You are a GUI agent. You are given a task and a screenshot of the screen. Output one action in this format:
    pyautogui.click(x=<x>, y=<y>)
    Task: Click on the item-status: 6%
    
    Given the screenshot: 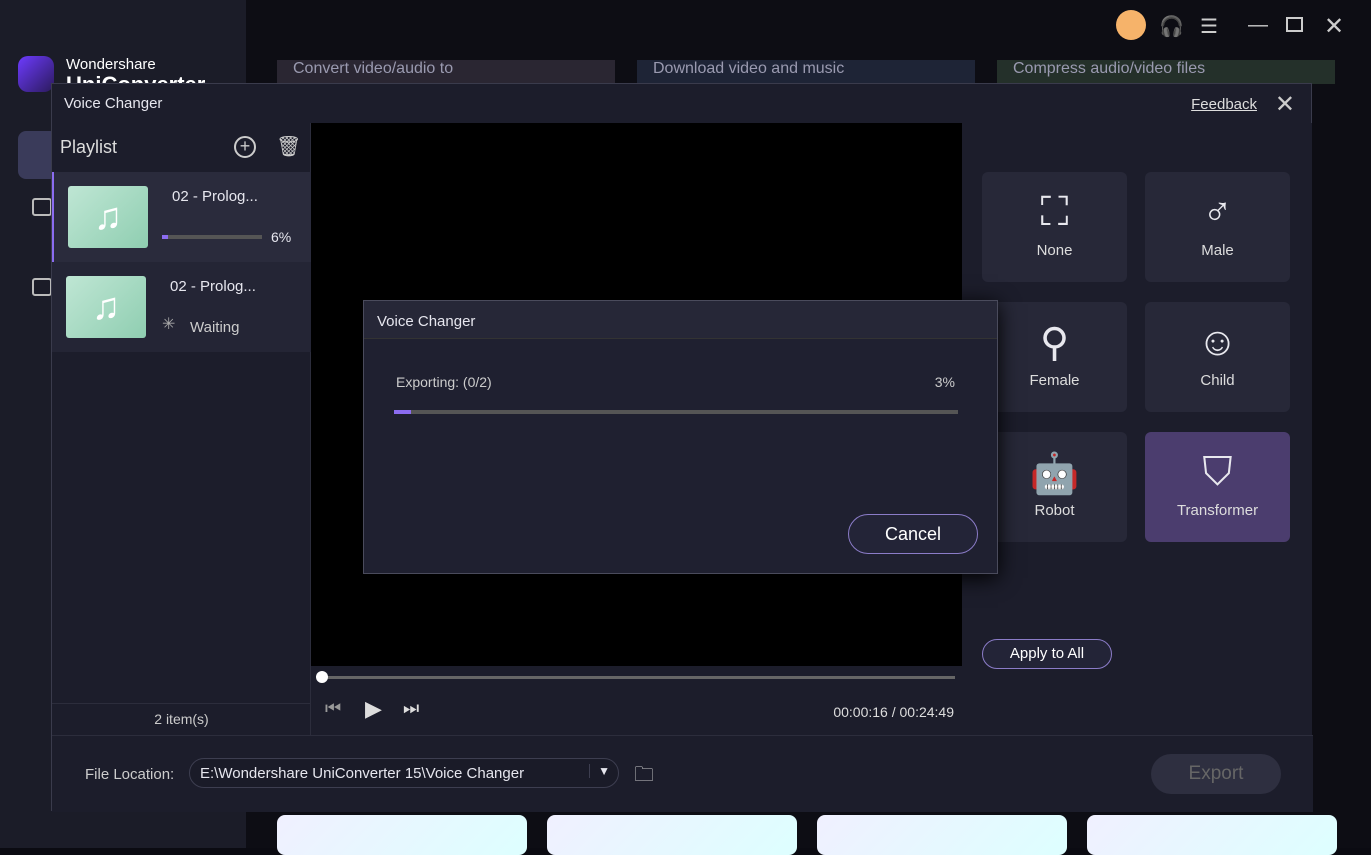 What is the action you would take?
    pyautogui.click(x=281, y=237)
    